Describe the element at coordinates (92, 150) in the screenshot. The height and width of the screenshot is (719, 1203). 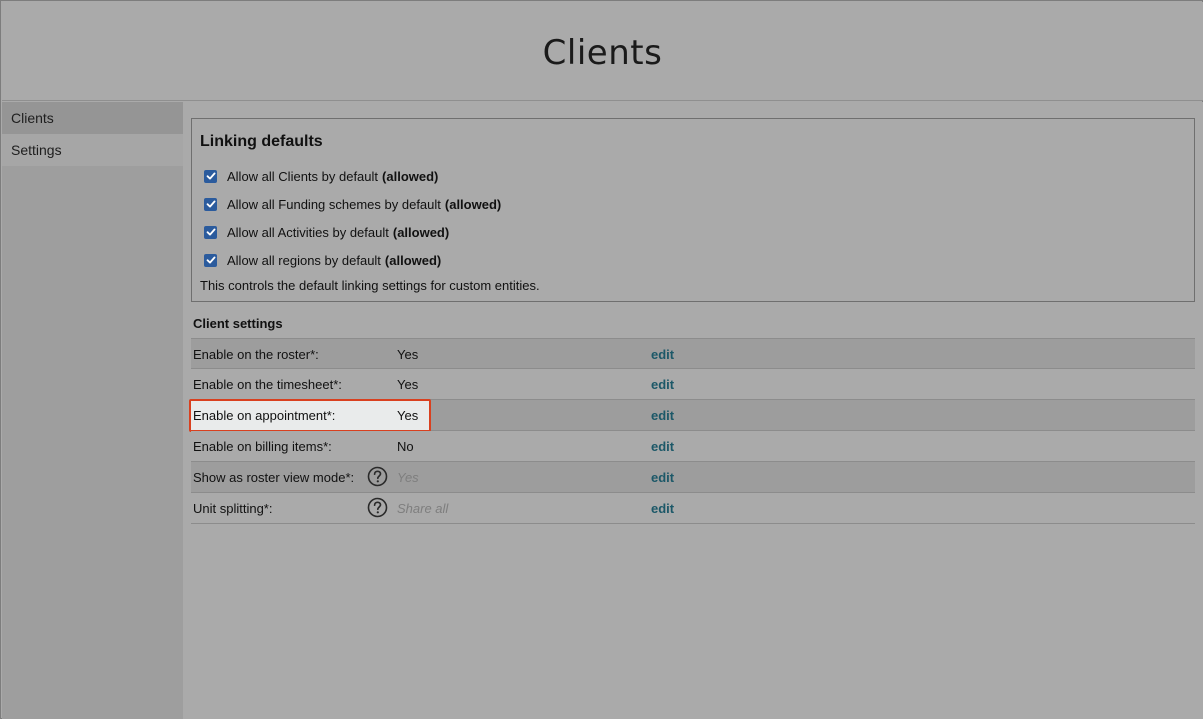
I see `sidebar-item-settings: Settings` at that location.